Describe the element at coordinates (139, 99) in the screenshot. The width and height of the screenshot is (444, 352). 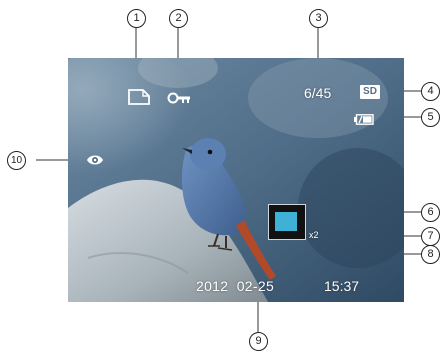
I see `protect-file-icon` at that location.